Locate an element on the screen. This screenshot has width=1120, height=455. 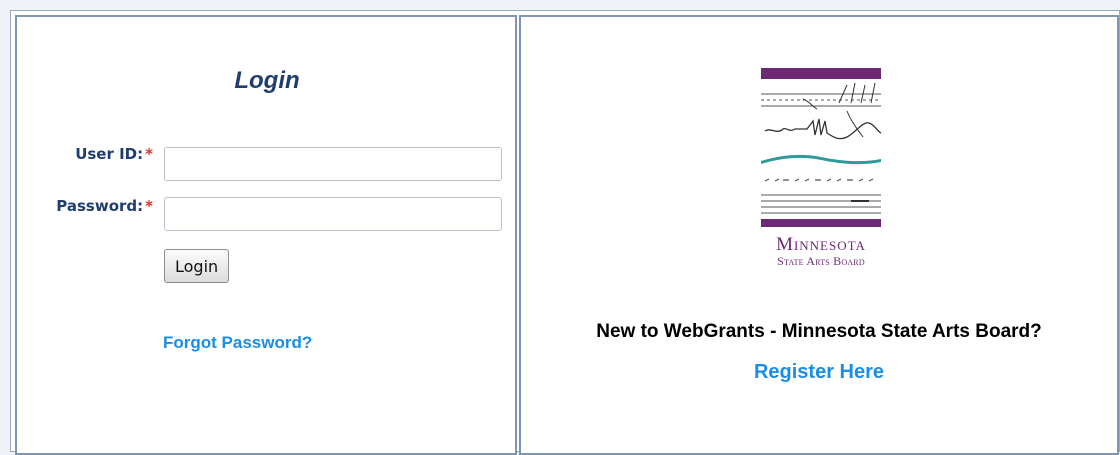
password-label-text: Password: is located at coordinates (100, 206).